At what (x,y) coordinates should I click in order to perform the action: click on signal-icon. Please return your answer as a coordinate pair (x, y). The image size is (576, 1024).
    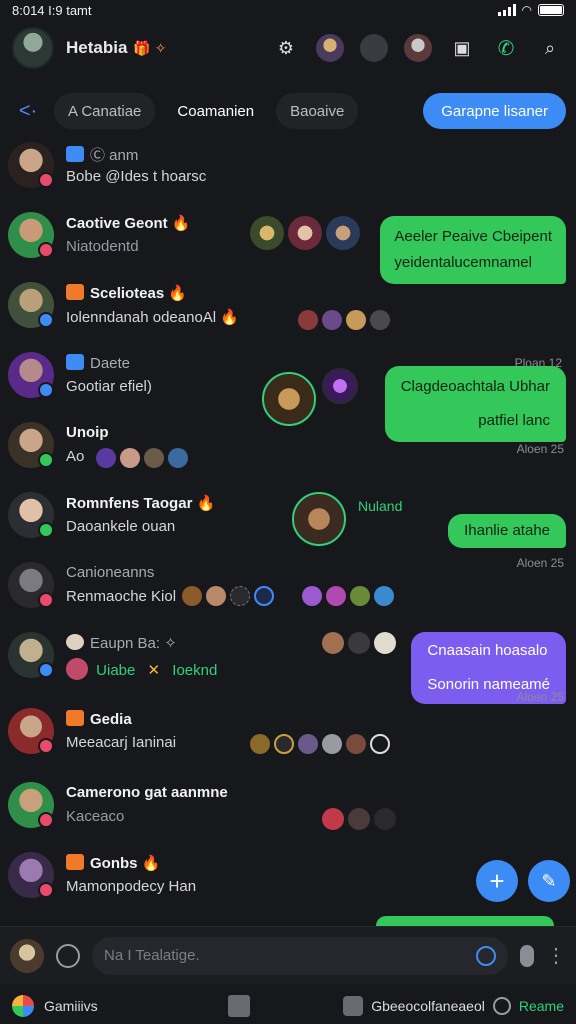
    Looking at the image, I should click on (506, 10).